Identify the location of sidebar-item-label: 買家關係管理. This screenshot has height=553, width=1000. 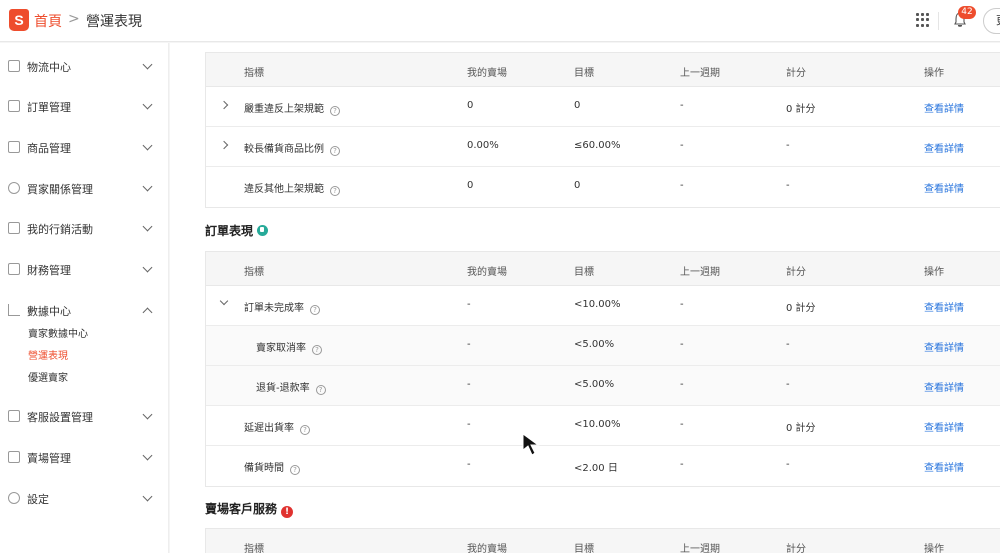
(60, 189).